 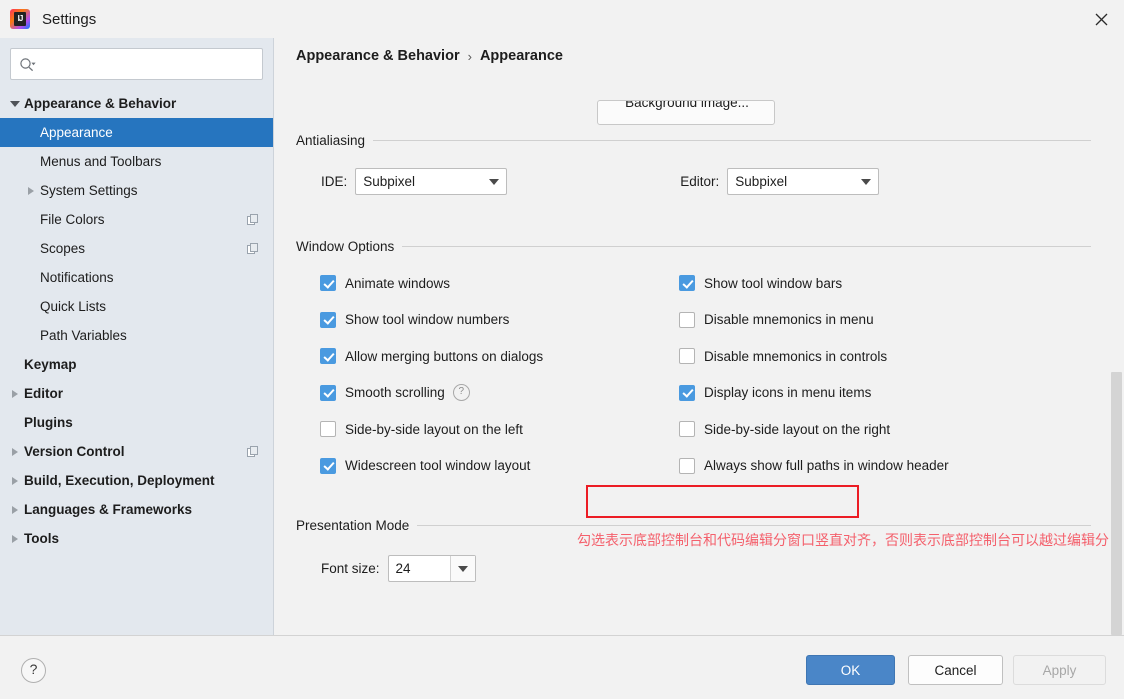 I want to click on font-size-value: 24, so click(x=403, y=568).